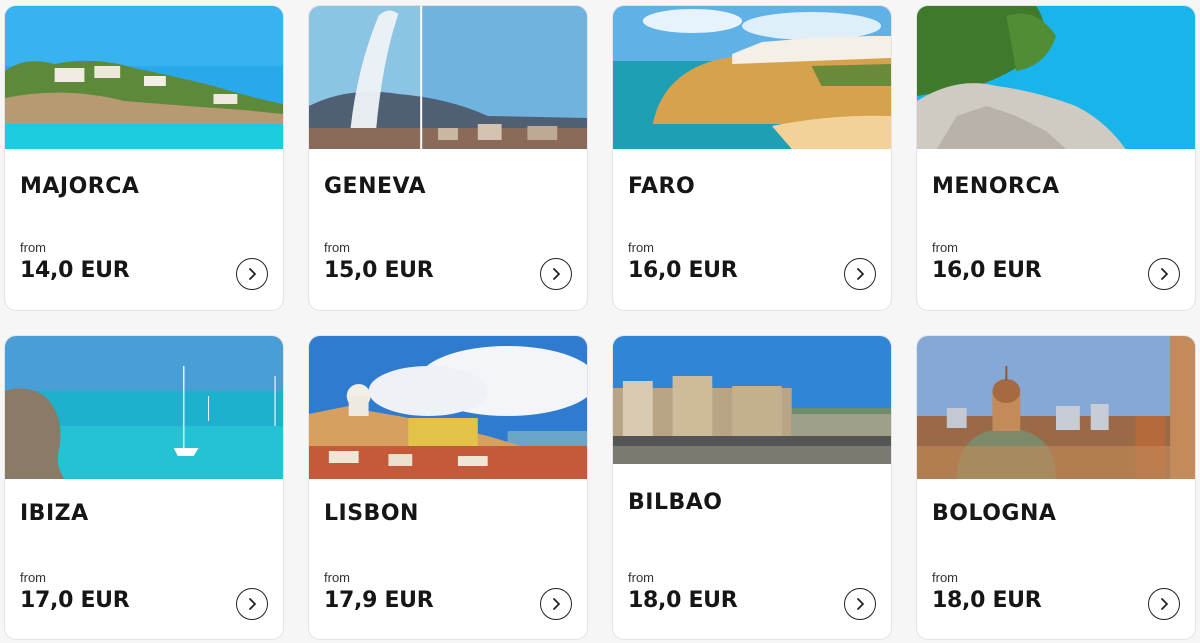  Describe the element at coordinates (996, 186) in the screenshot. I see `city-name: MENORCA` at that location.